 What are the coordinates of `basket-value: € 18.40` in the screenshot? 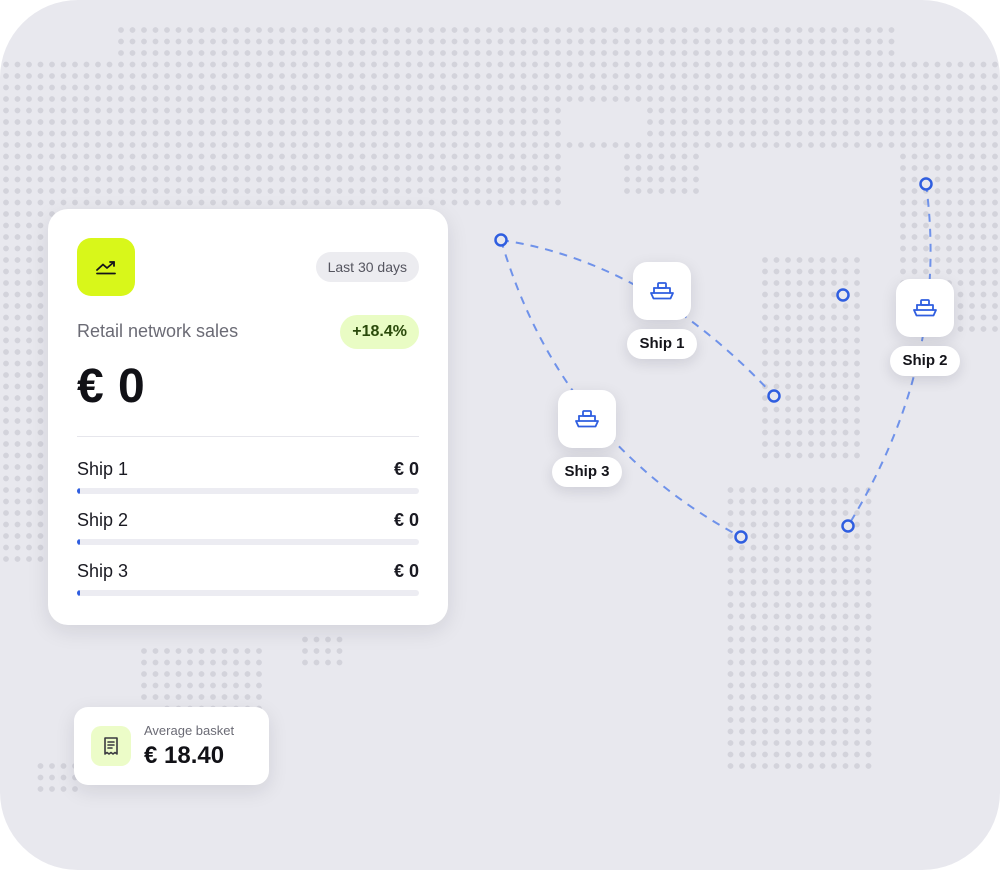 It's located at (184, 755).